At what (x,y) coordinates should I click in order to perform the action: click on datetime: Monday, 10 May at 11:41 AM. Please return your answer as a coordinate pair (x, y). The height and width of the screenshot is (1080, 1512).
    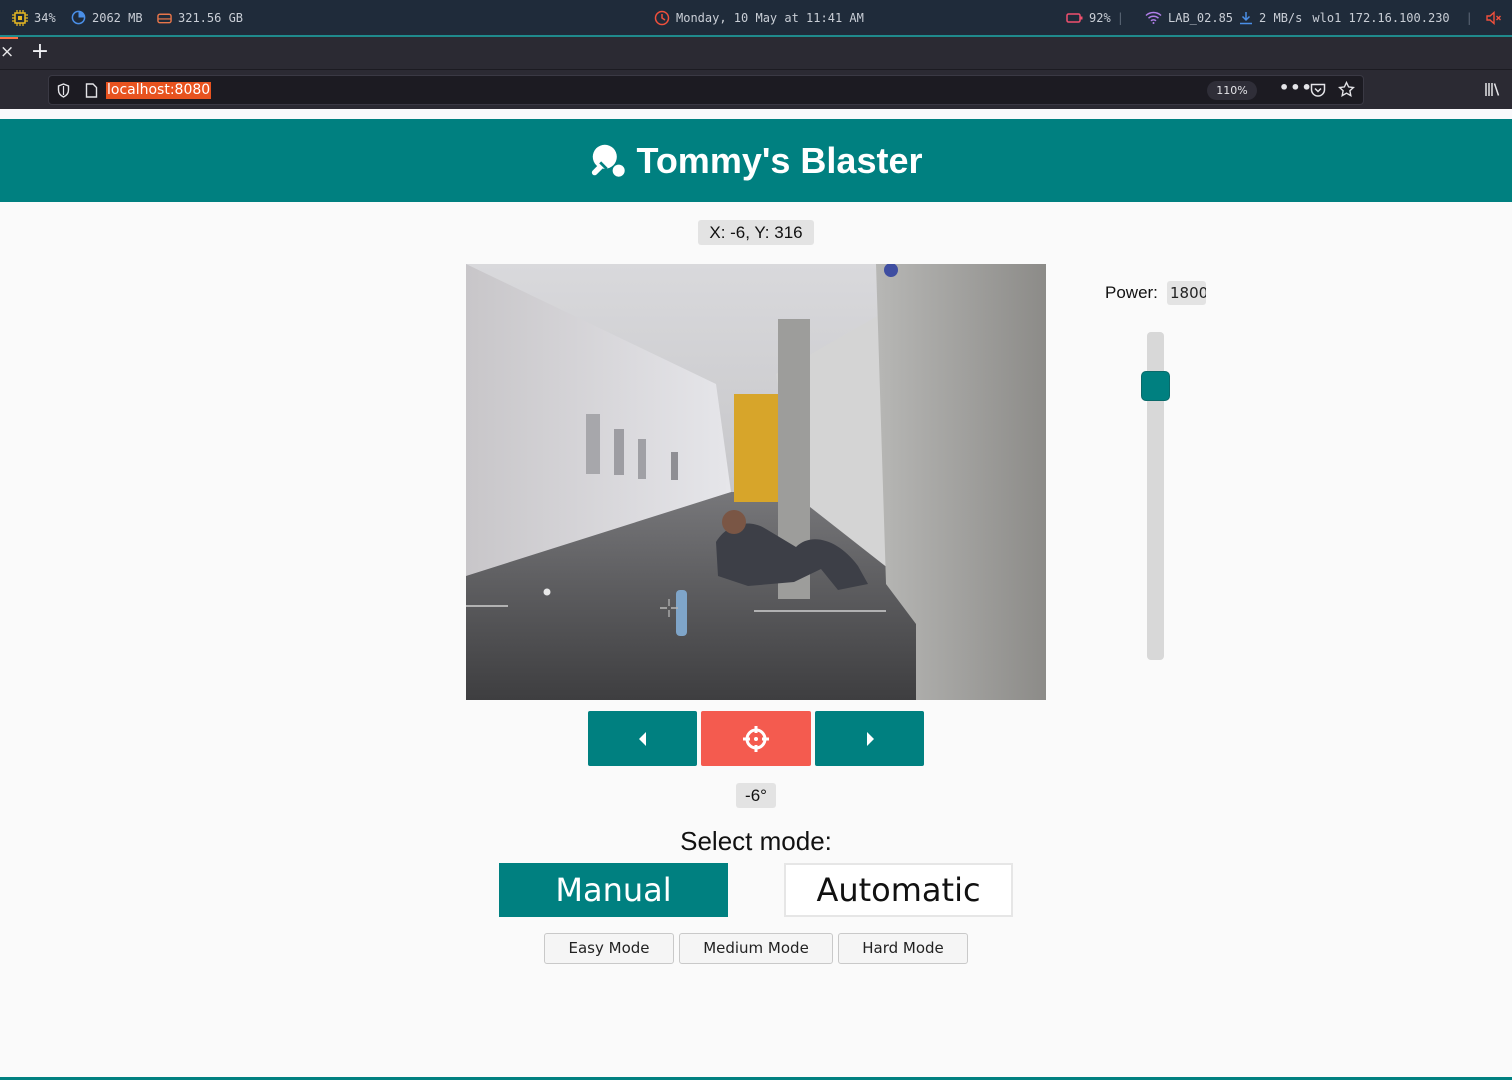
    Looking at the image, I should click on (770, 17).